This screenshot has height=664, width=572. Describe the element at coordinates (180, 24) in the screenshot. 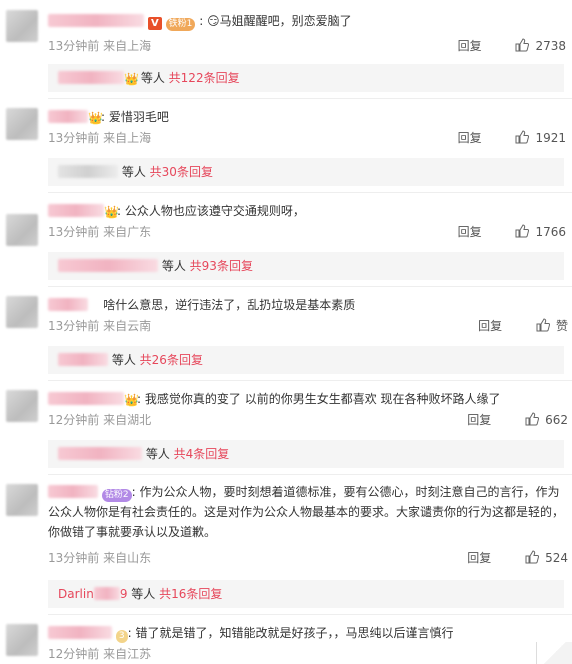

I see `fan-level-badge: 铁粉1` at that location.